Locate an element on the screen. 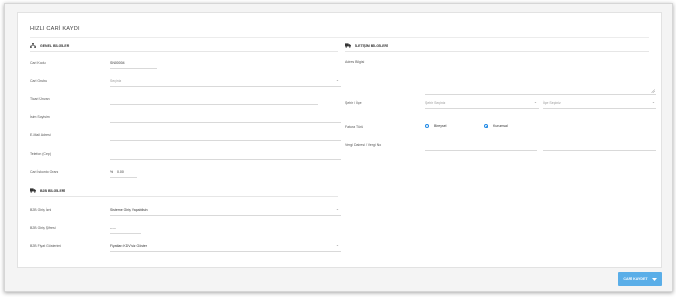  caret-down-icon is located at coordinates (654, 279).